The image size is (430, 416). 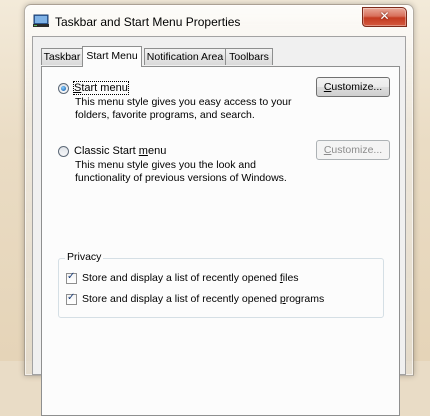 I want to click on tab-label: Toolbars, so click(x=249, y=57).